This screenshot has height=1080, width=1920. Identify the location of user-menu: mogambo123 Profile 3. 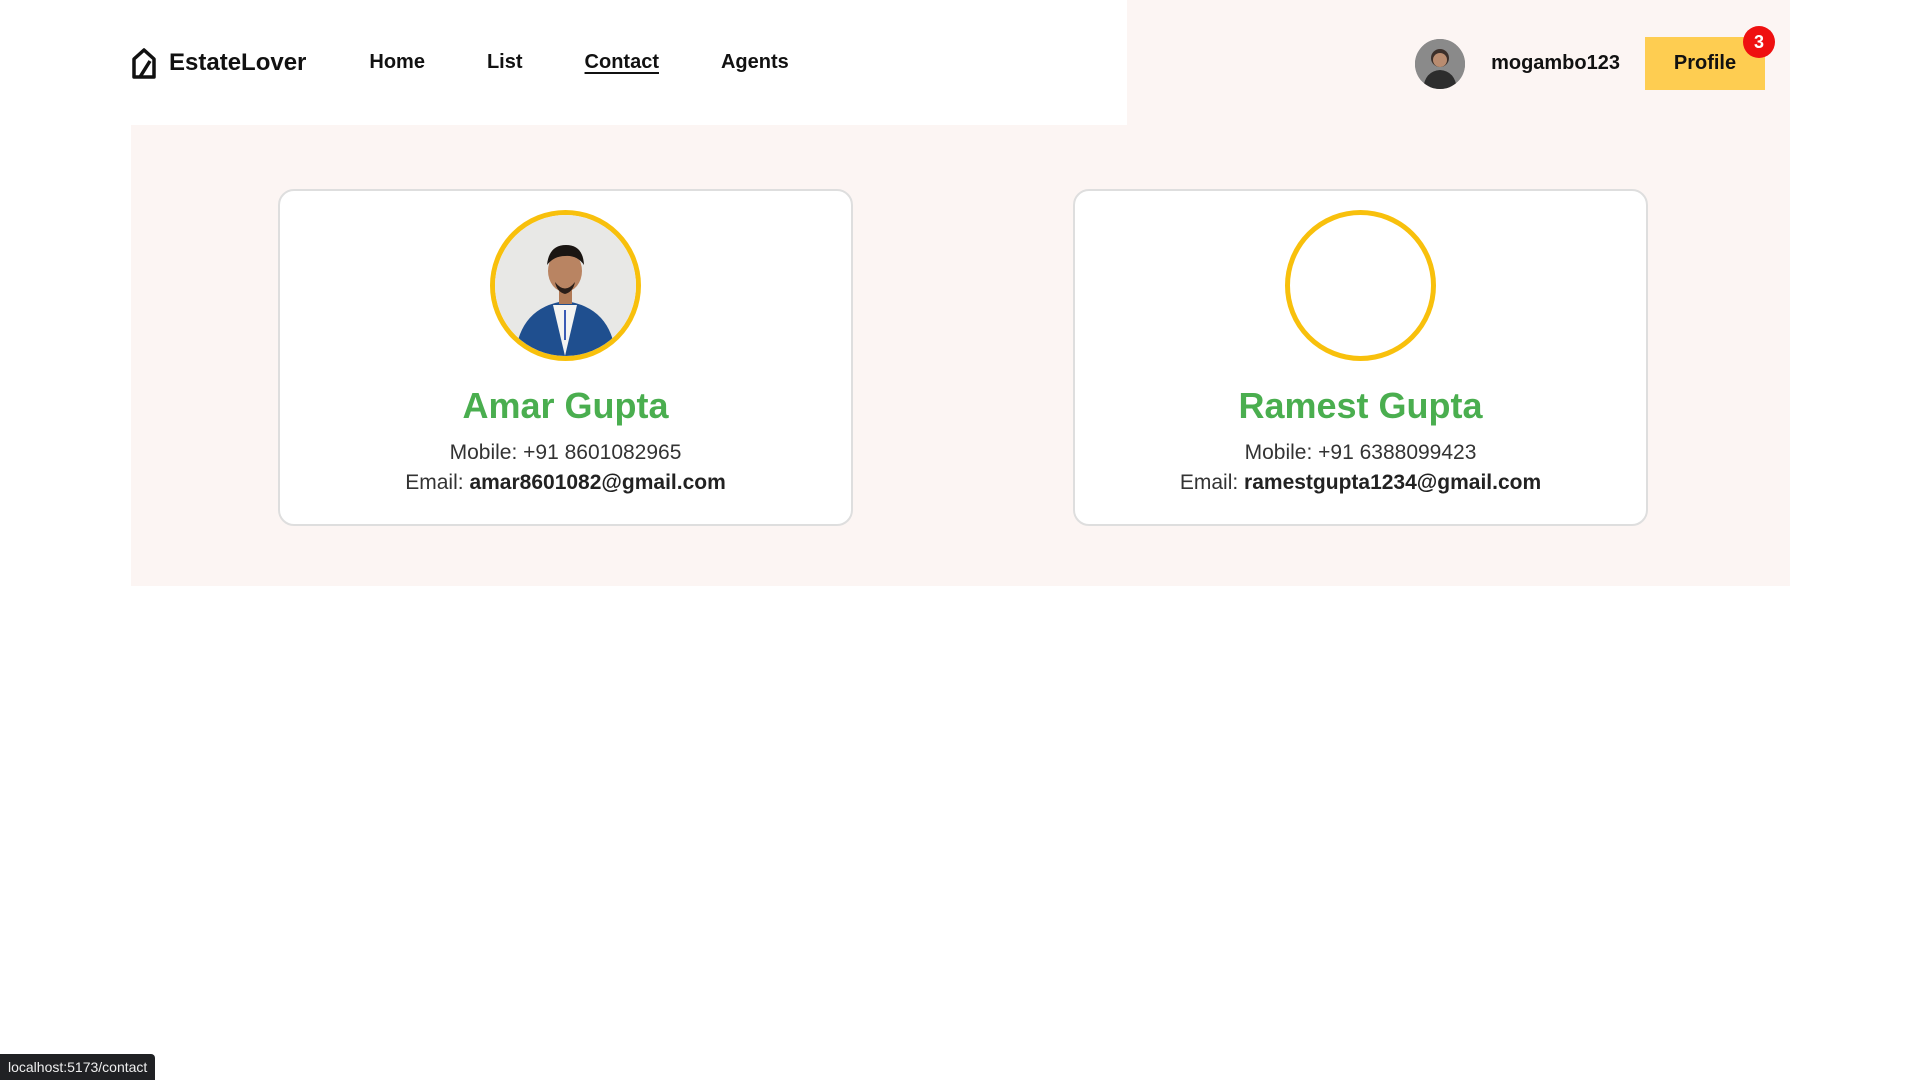
(1595, 58).